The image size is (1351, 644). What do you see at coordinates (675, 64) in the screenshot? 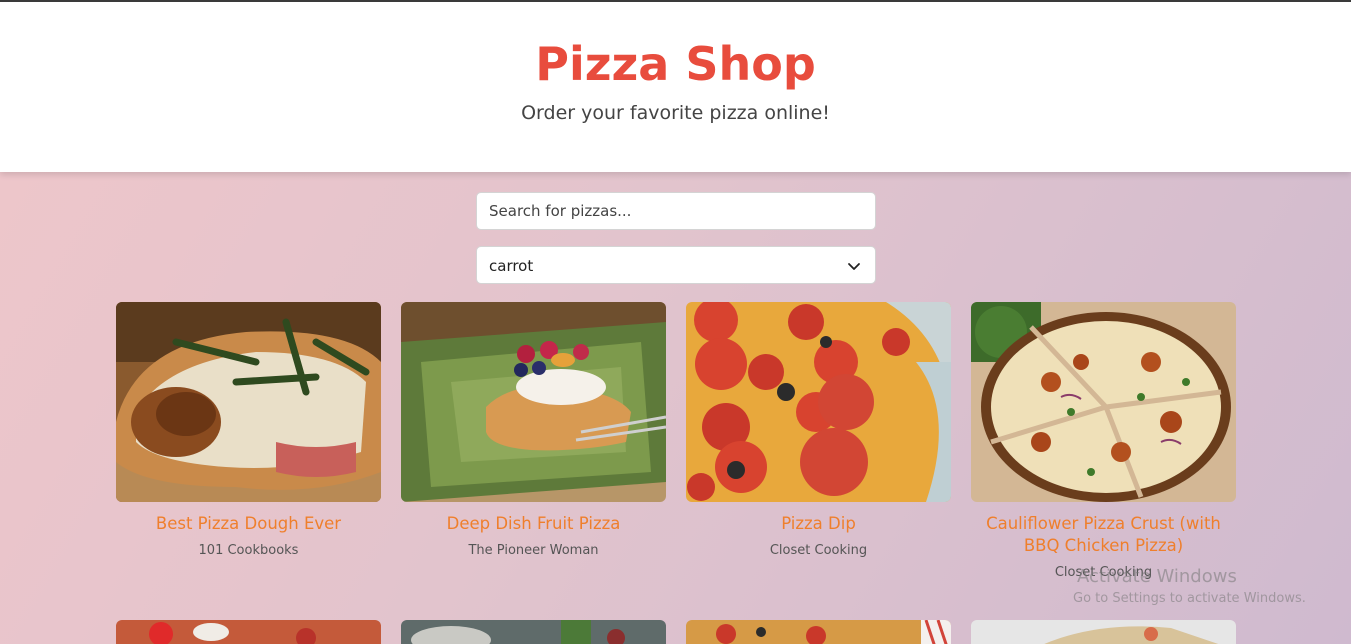
I see `page-title: Pizza Shop` at bounding box center [675, 64].